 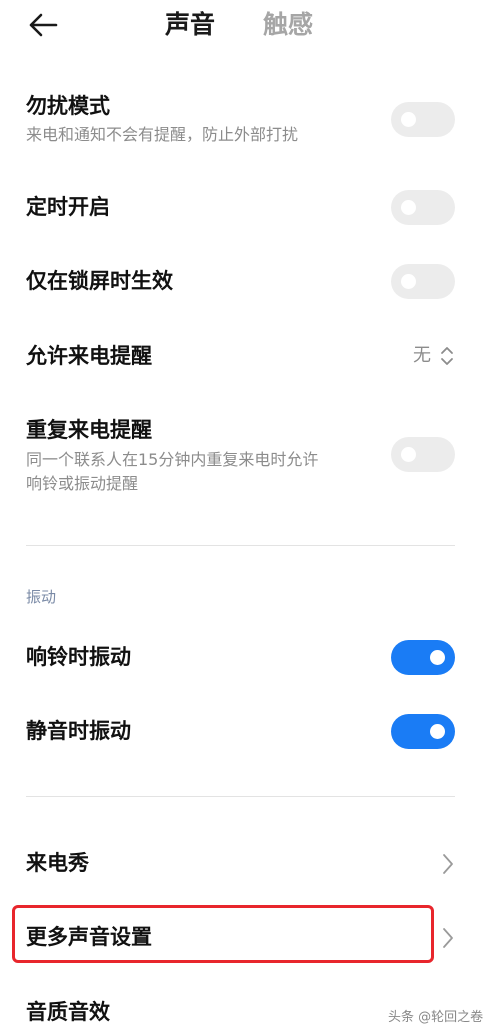 What do you see at coordinates (89, 356) in the screenshot?
I see `row-title: 允许来电提醒` at bounding box center [89, 356].